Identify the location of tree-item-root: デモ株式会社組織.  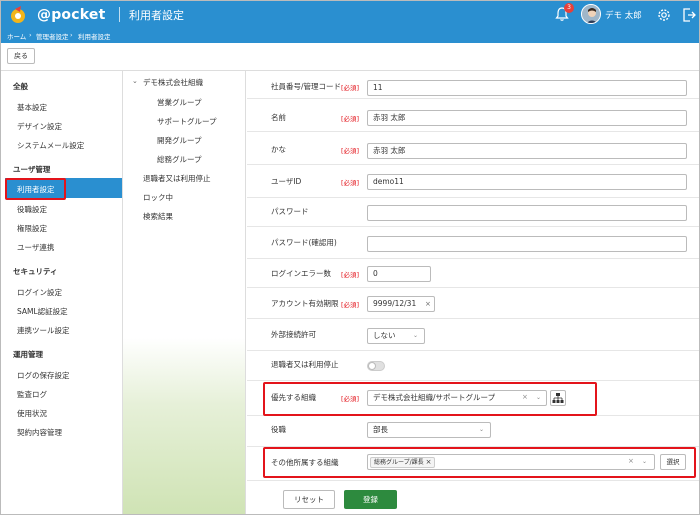
(173, 82).